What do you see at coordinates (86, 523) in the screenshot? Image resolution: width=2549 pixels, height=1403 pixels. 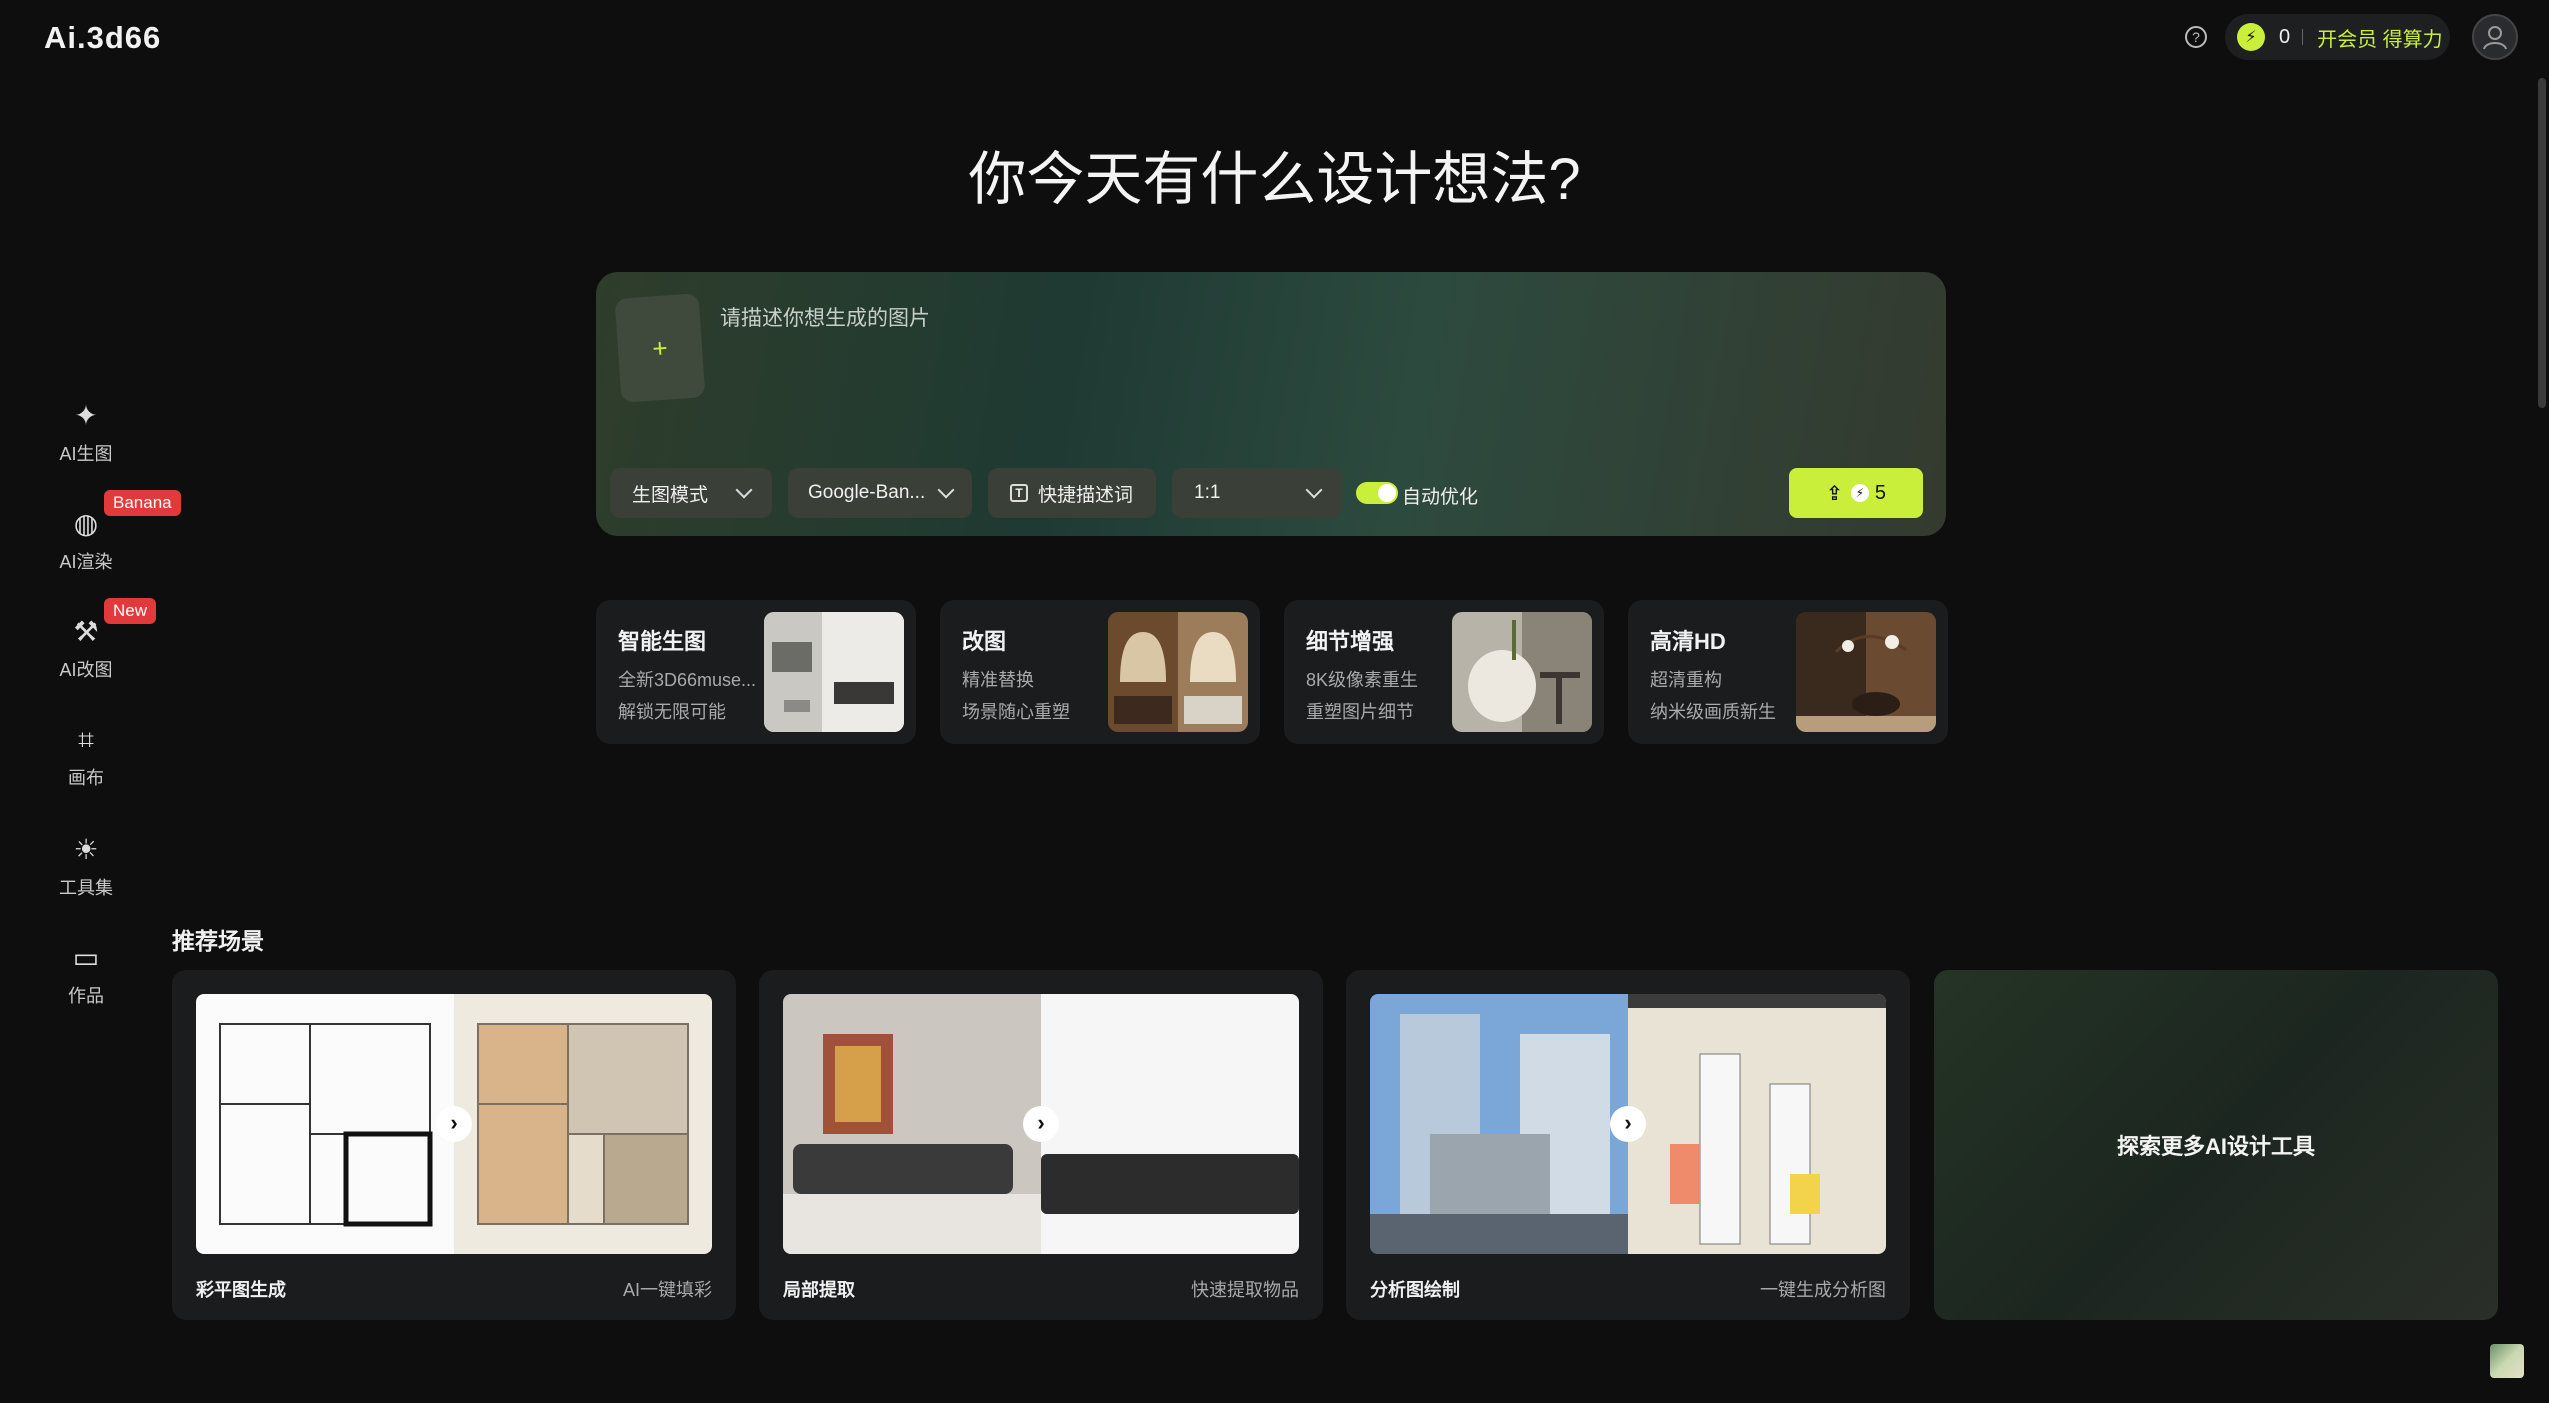 I see `render-icon: ◍` at bounding box center [86, 523].